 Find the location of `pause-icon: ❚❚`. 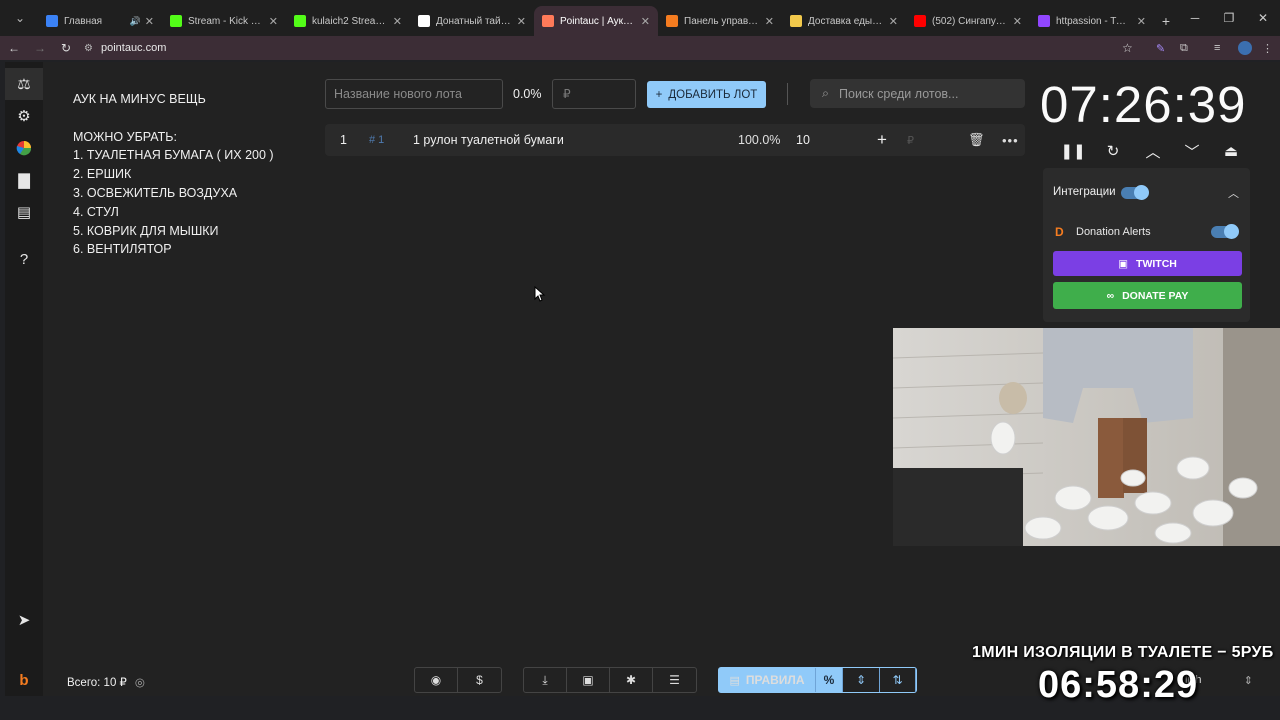

pause-icon: ❚❚ is located at coordinates (1073, 151).